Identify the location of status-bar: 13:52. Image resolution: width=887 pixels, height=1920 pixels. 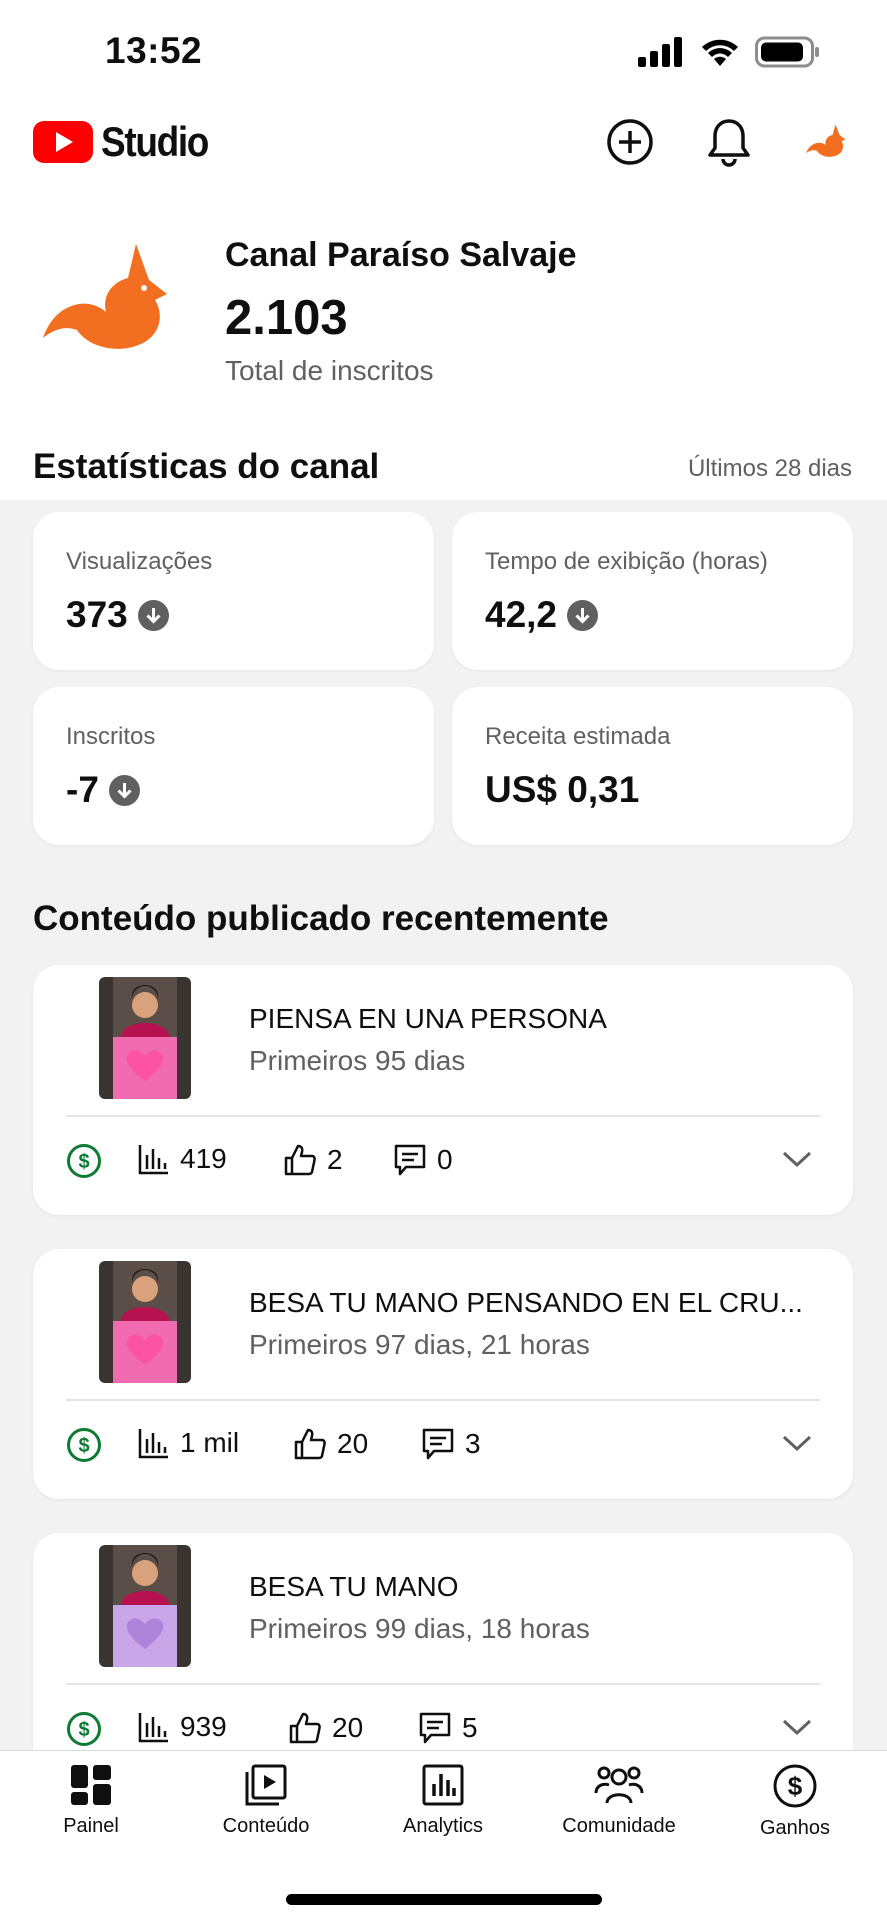
(443, 52).